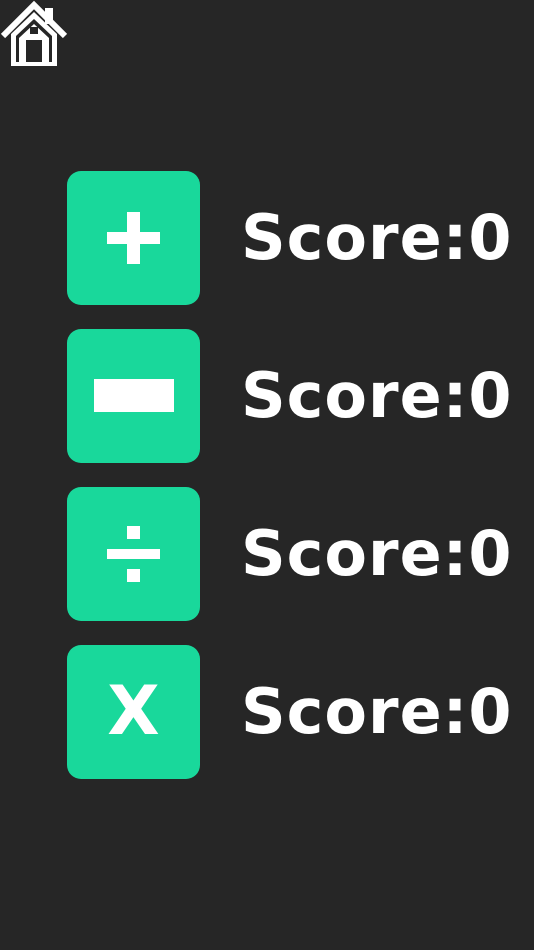 Image resolution: width=534 pixels, height=950 pixels. I want to click on multiply-symbol: X, so click(133, 711).